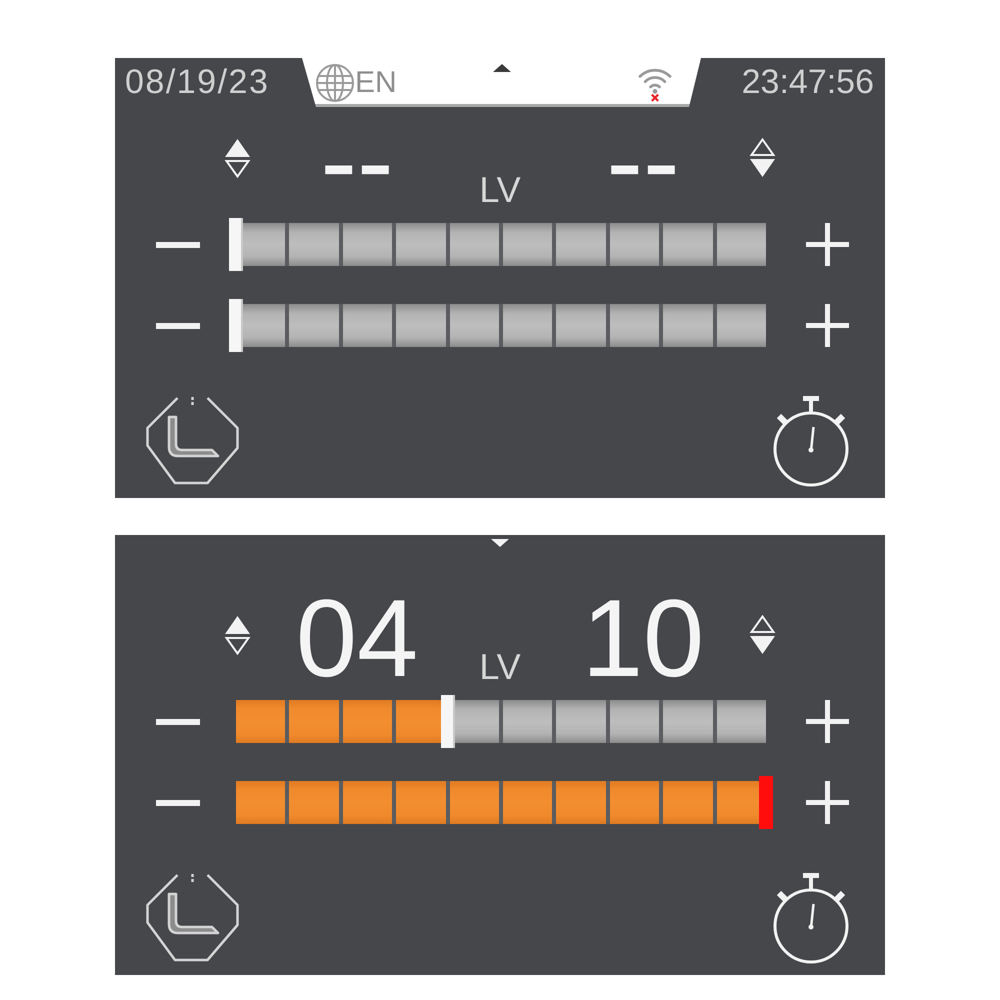  Describe the element at coordinates (501, 68) in the screenshot. I see `up-caret-icon` at that location.